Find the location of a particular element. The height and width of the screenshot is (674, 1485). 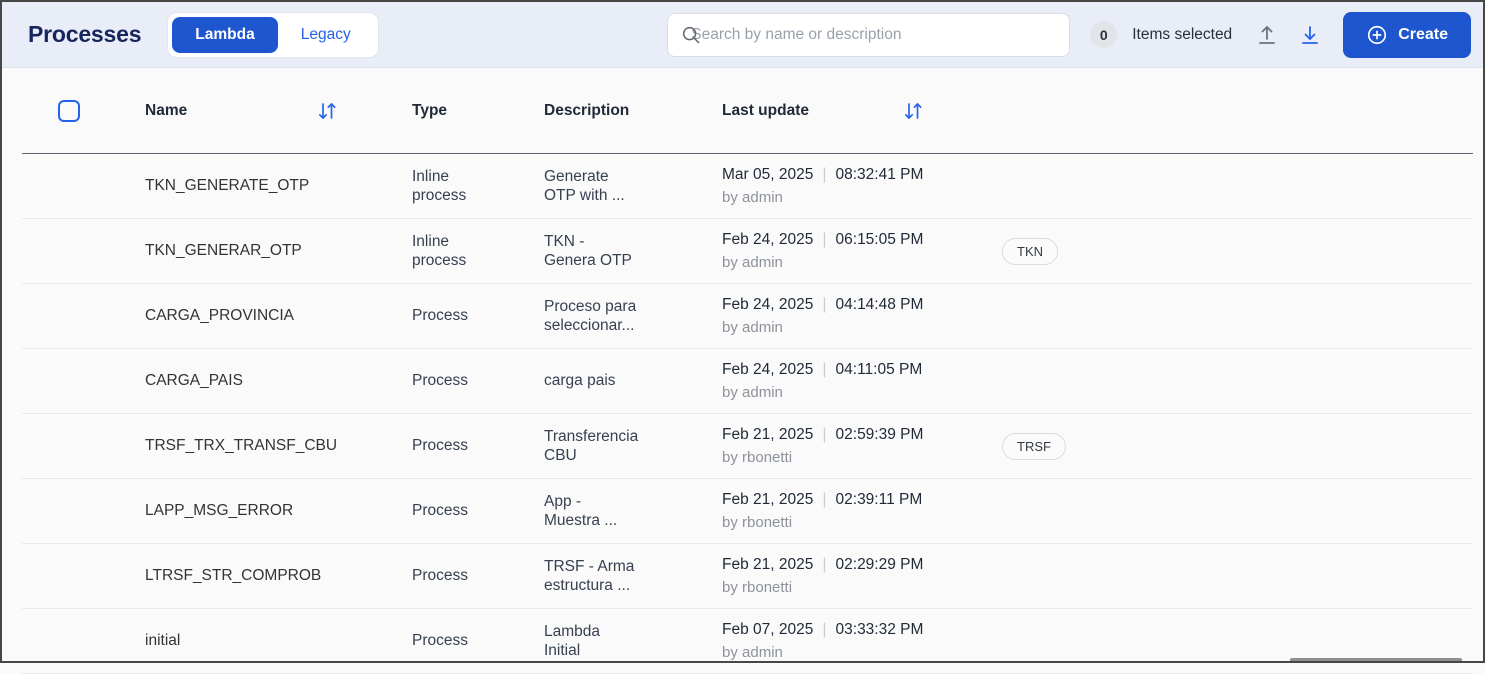

table-header-row: Name Type Description Last update is located at coordinates (747, 111).